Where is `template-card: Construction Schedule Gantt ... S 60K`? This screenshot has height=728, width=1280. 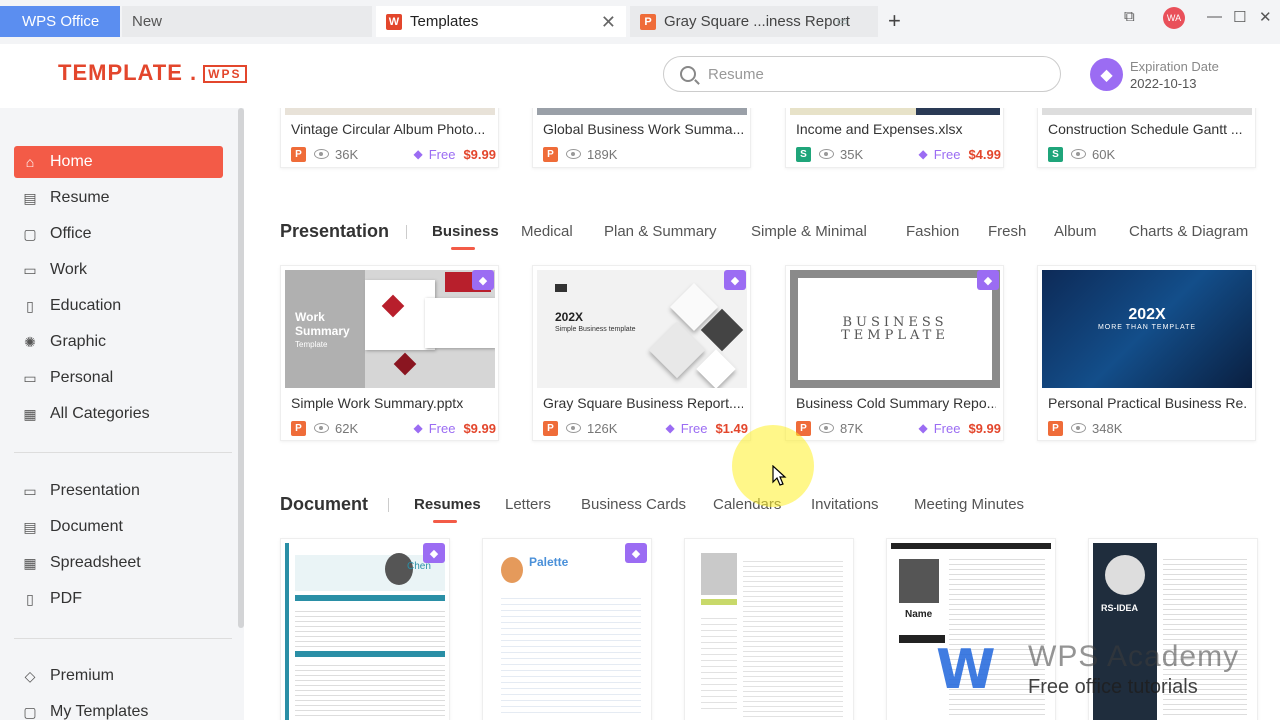 template-card: Construction Schedule Gantt ... S 60K is located at coordinates (1146, 138).